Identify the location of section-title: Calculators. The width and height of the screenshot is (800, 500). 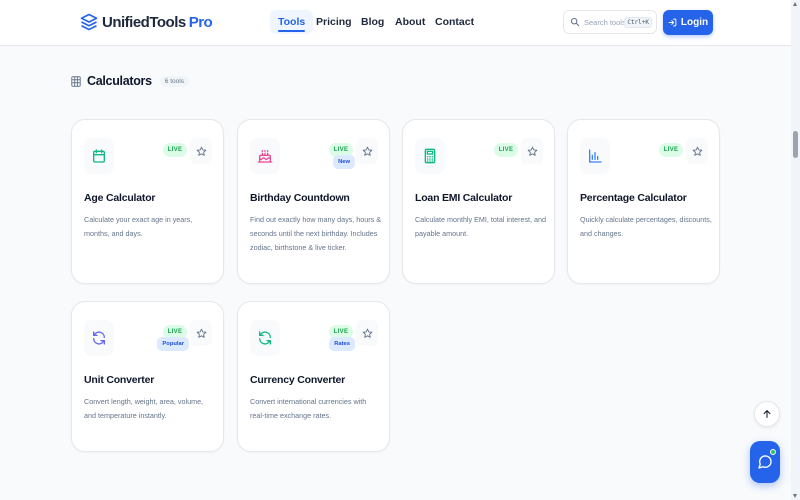
(119, 81).